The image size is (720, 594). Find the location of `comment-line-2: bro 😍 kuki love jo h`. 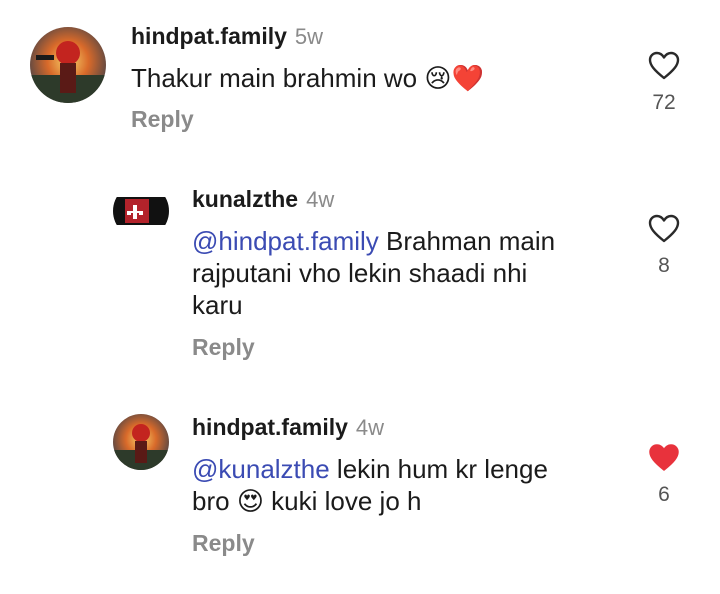

comment-line-2: bro 😍 kuki love jo h is located at coordinates (407, 501).